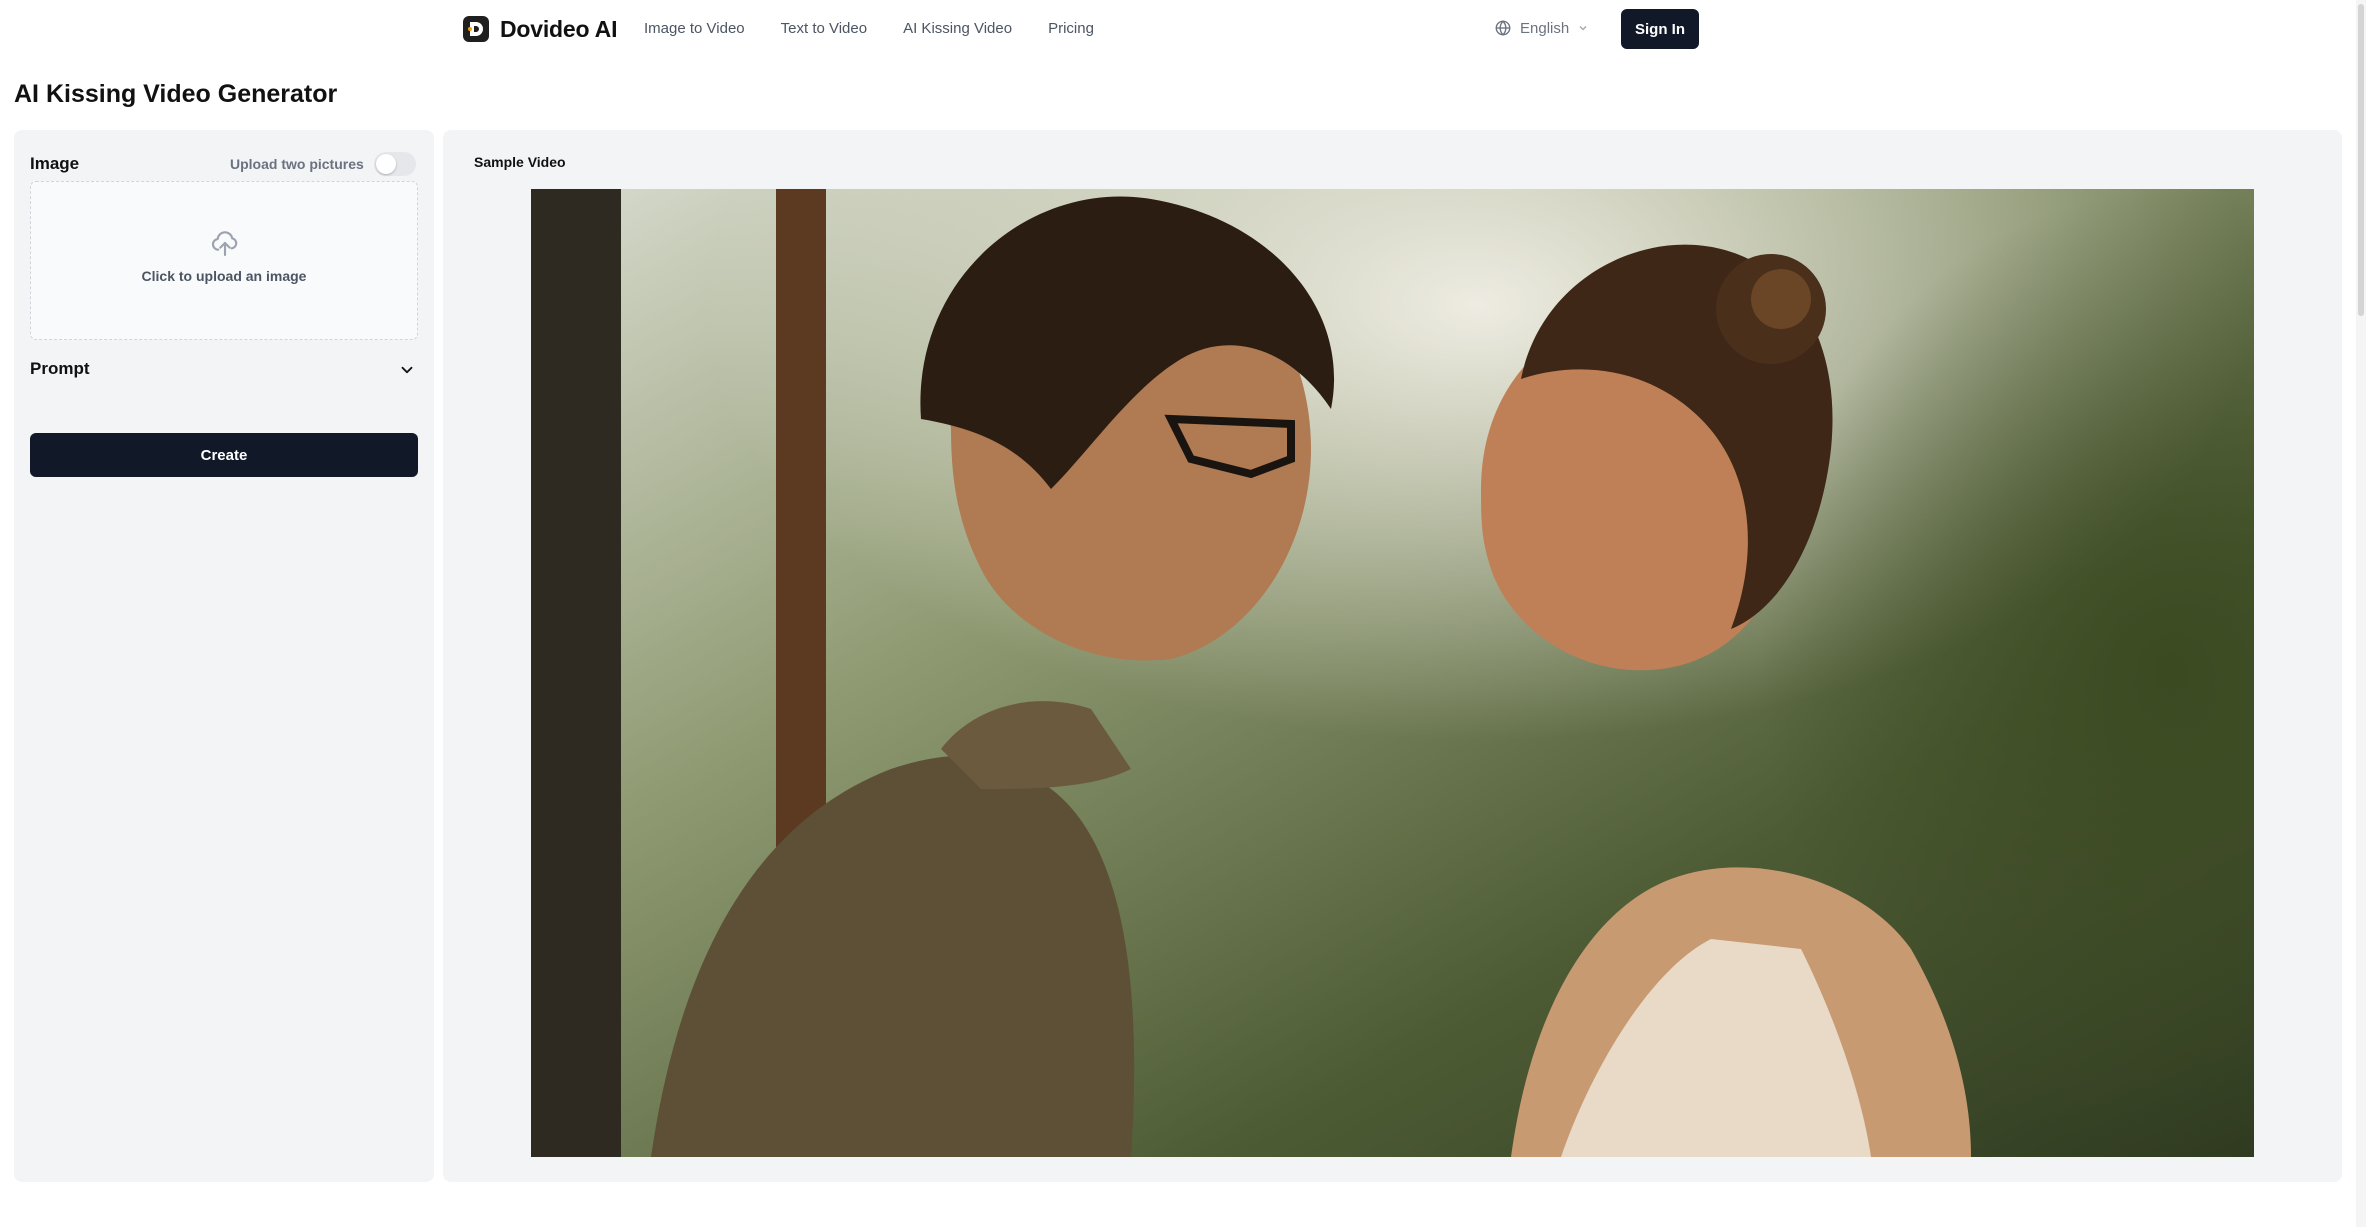 This screenshot has height=1227, width=2366. I want to click on brand-name: Dovideo AI, so click(559, 28).